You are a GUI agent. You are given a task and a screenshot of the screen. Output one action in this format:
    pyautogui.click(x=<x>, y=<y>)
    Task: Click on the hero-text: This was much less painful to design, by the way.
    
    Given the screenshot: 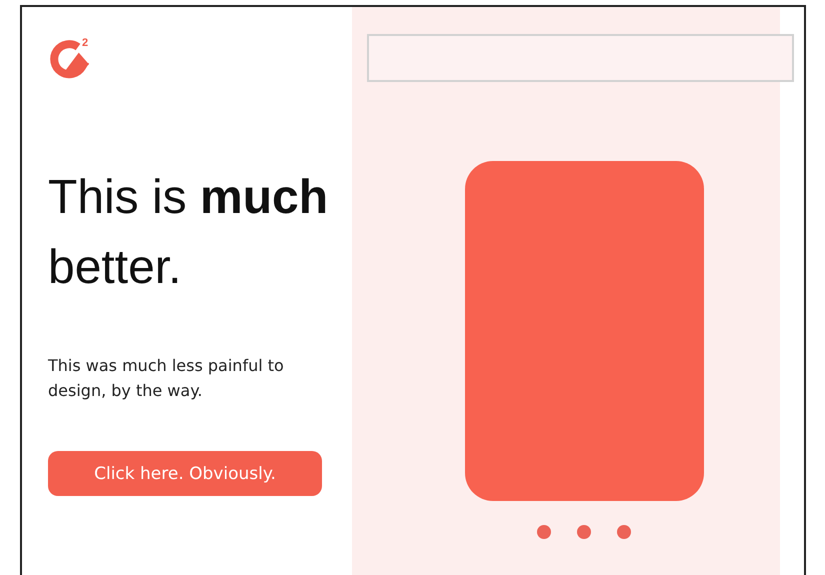 What is the action you would take?
    pyautogui.click(x=166, y=378)
    